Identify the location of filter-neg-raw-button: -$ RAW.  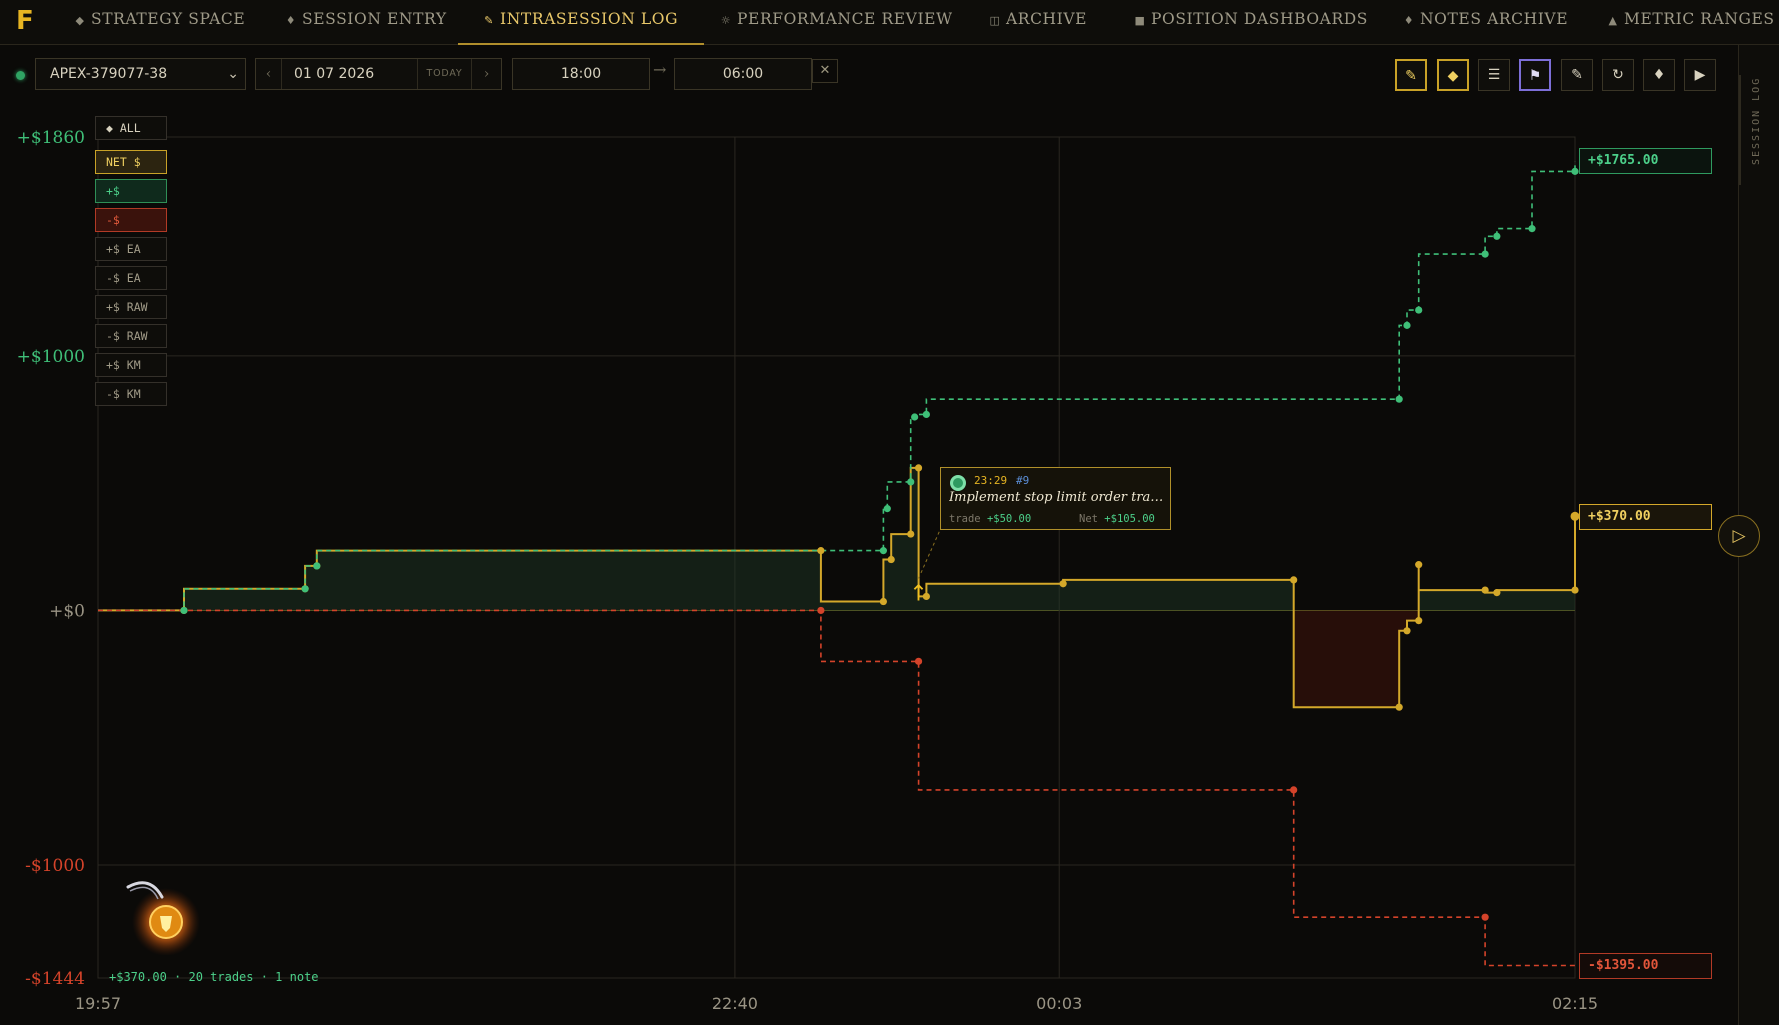
(131, 336).